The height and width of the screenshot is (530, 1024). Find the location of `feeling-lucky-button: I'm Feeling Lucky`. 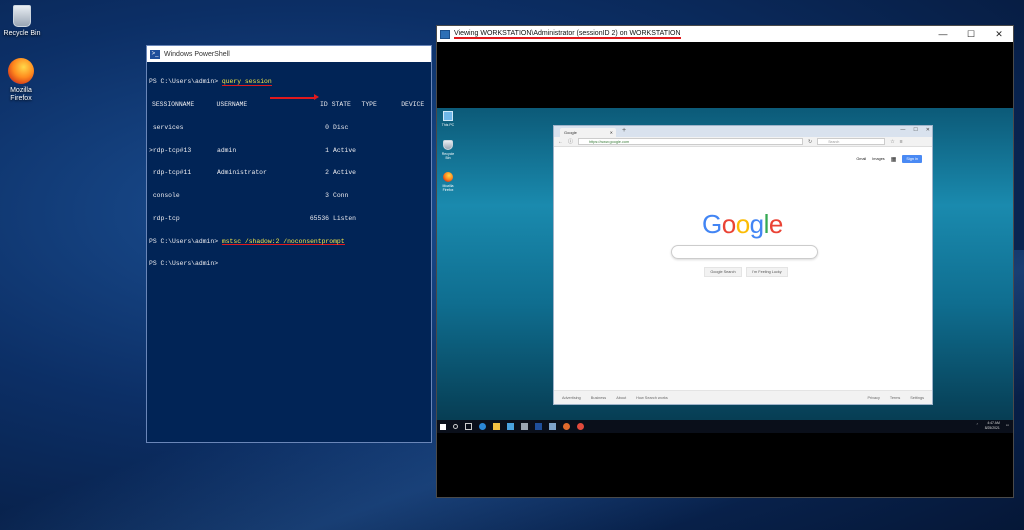

feeling-lucky-button: I'm Feeling Lucky is located at coordinates (767, 272).